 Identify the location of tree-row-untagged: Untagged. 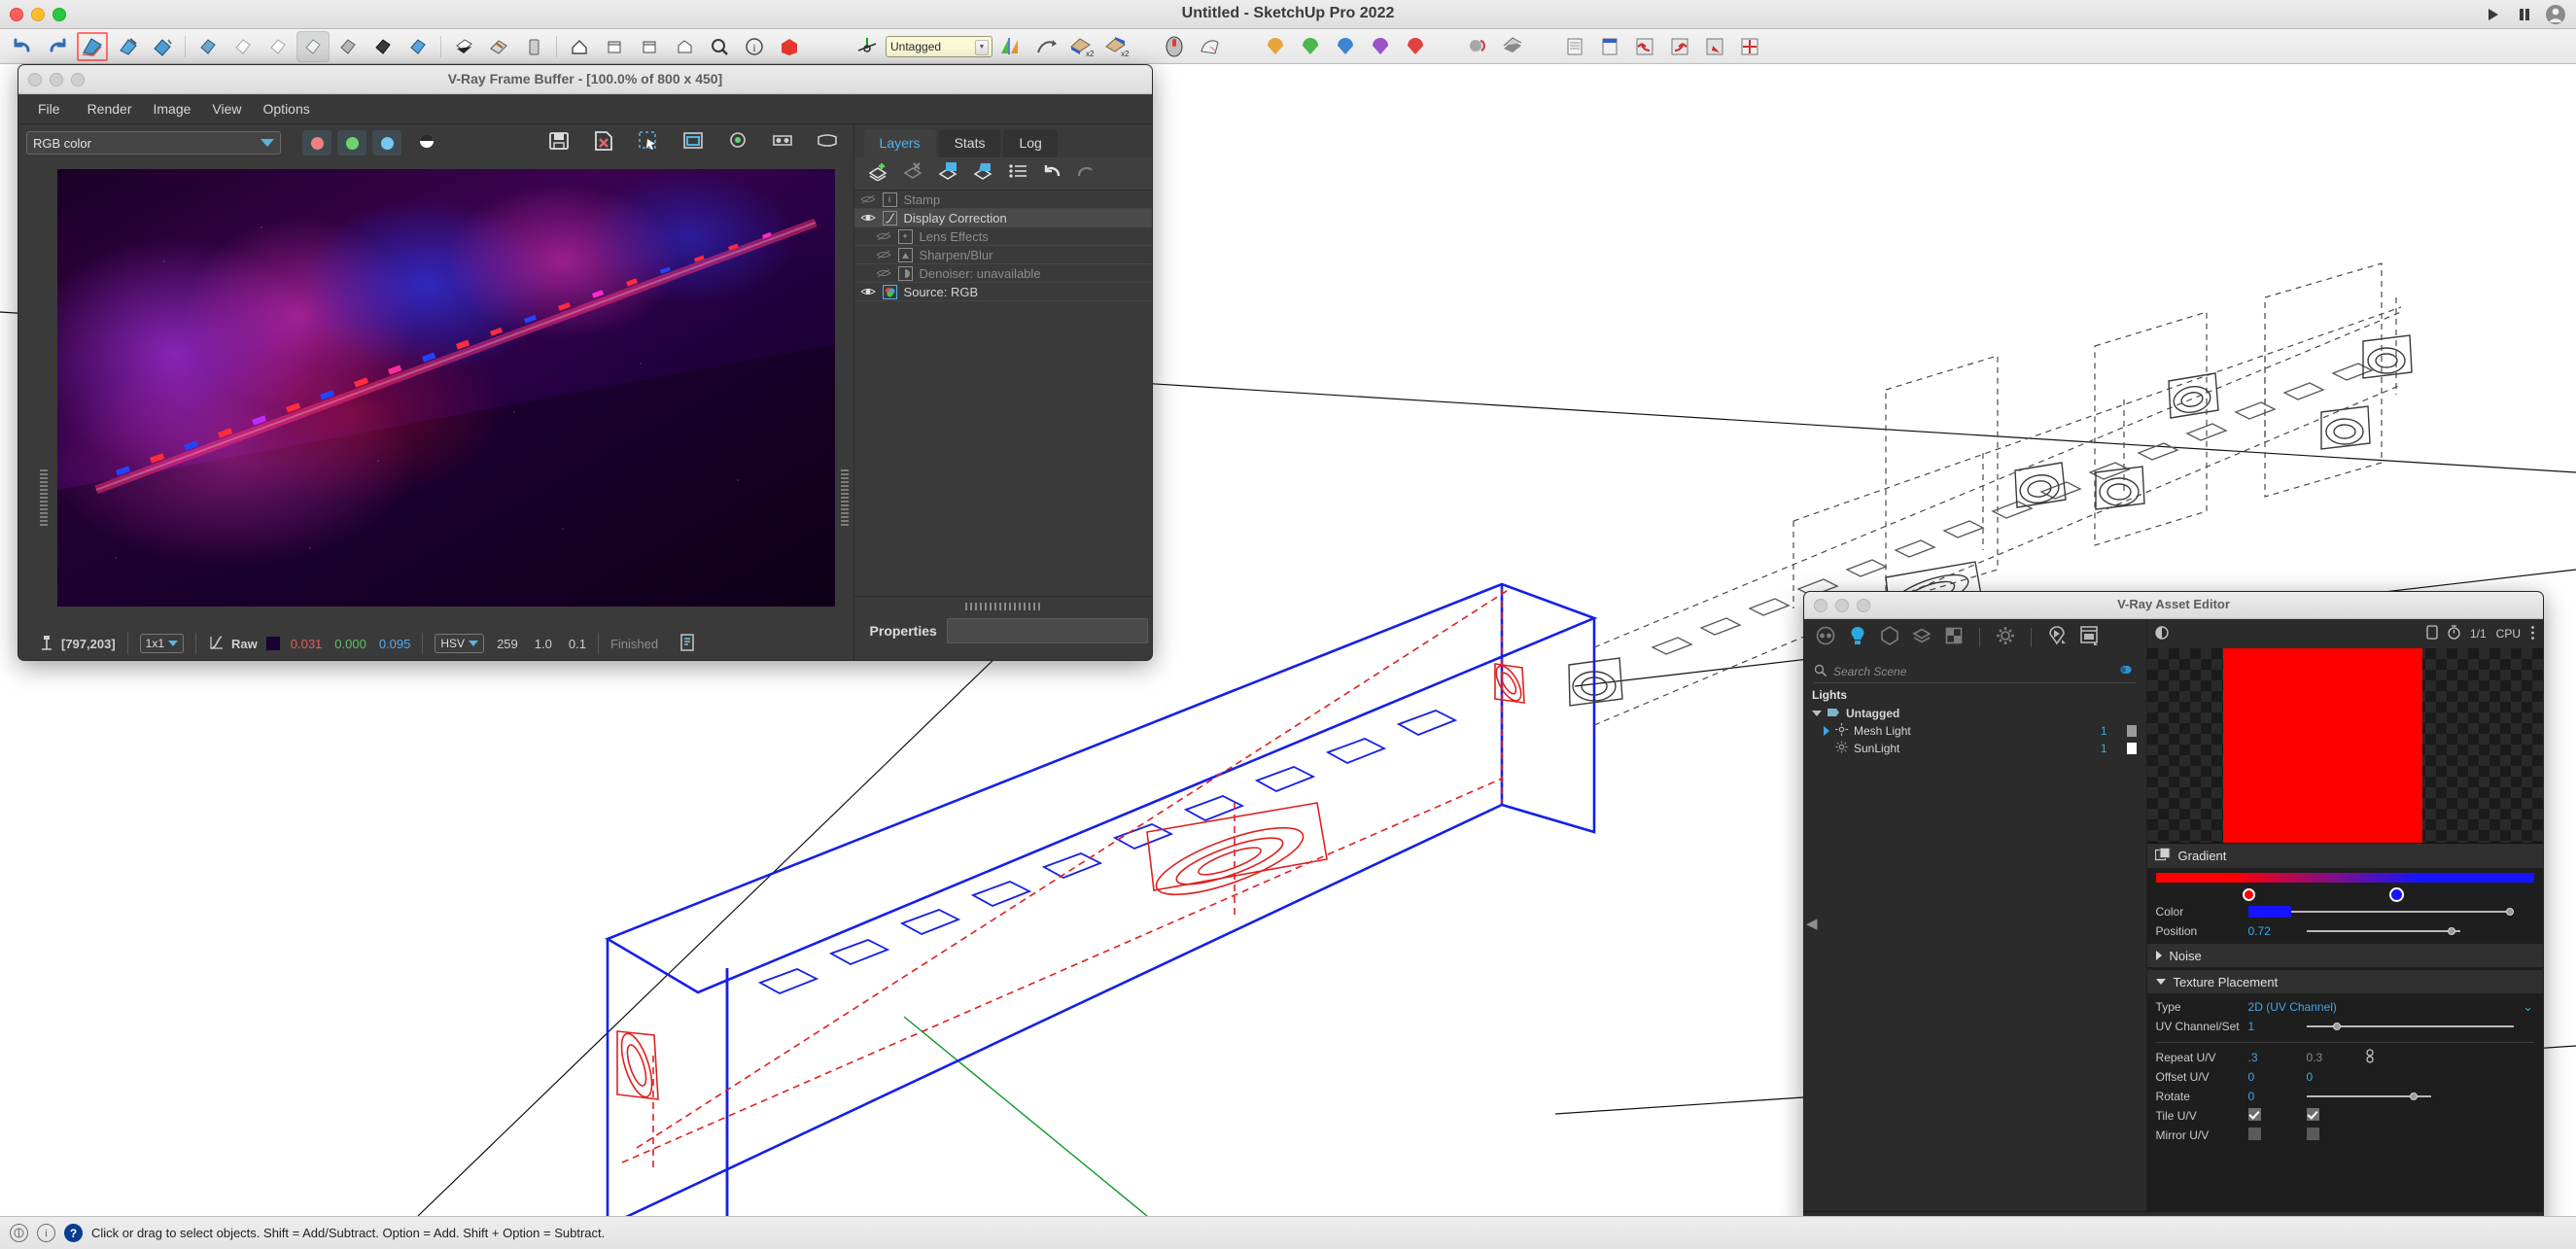
(1975, 714).